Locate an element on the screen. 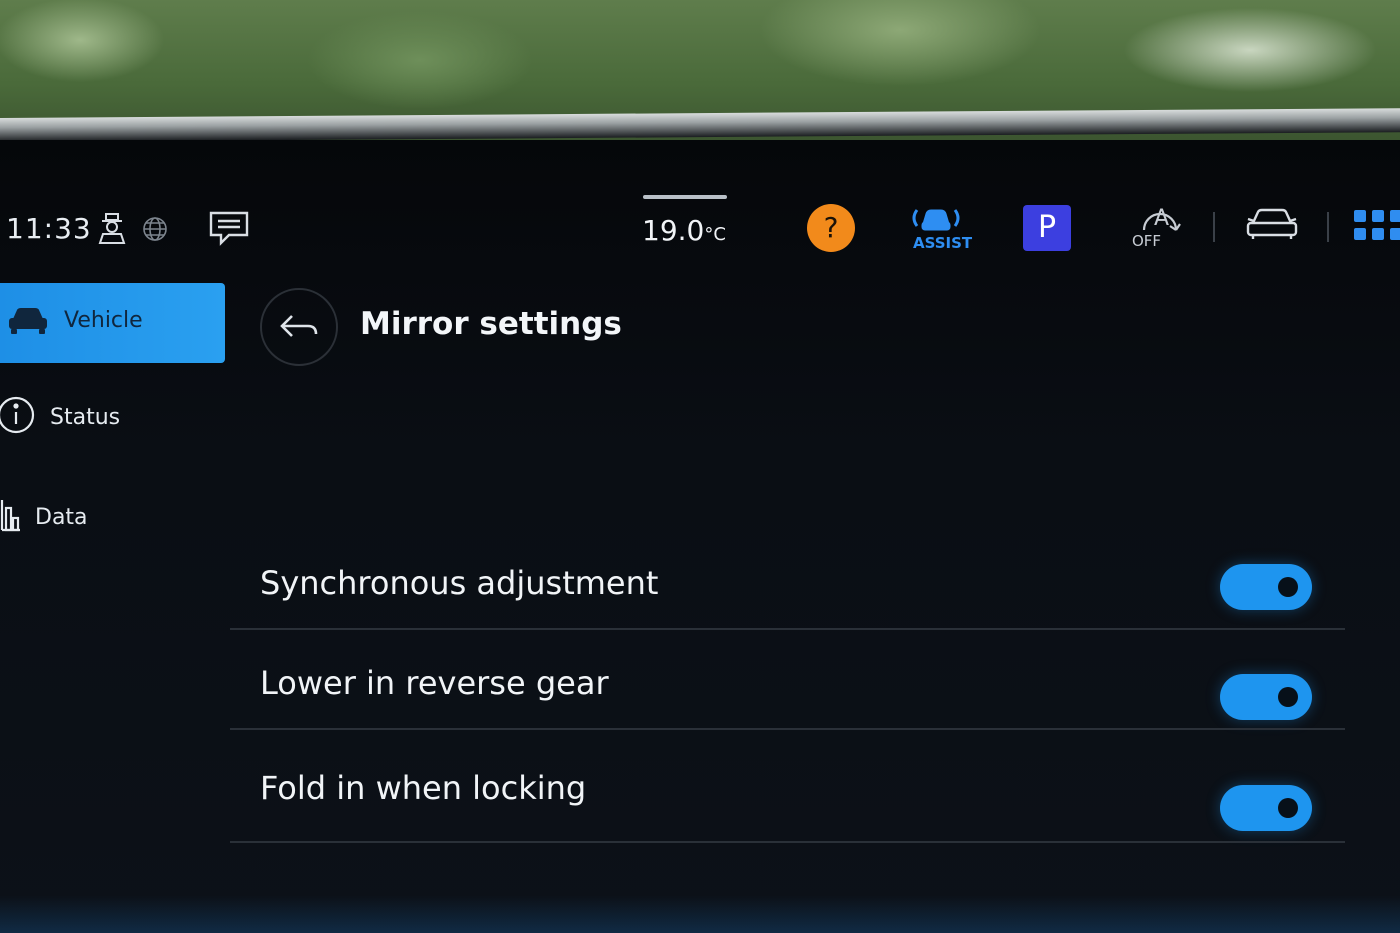 This screenshot has width=1400, height=933. back-button is located at coordinates (299, 327).